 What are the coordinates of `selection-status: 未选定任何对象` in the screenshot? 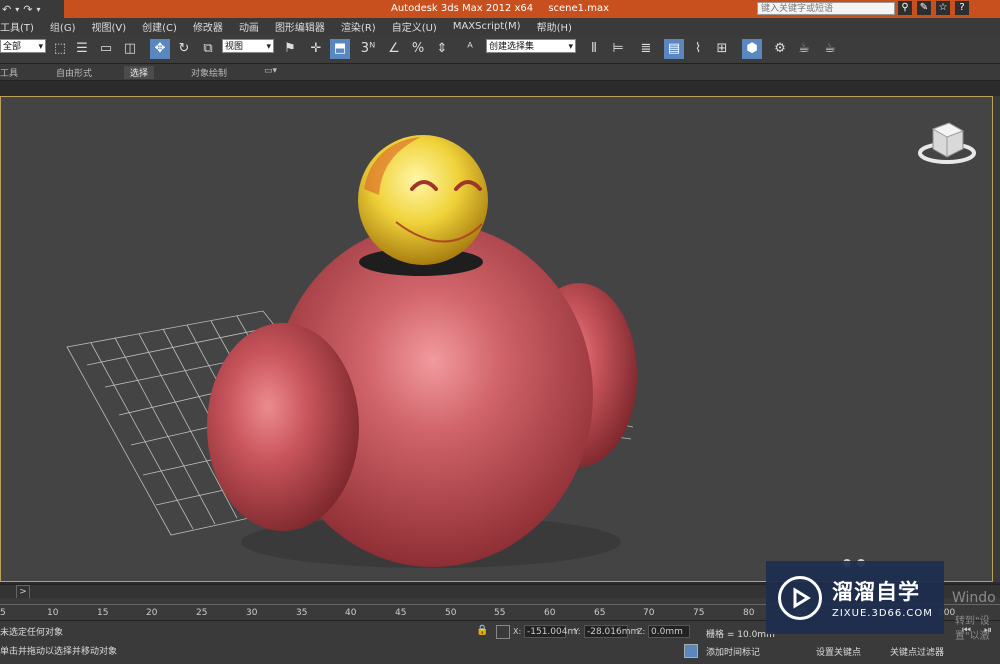 It's located at (32, 633).